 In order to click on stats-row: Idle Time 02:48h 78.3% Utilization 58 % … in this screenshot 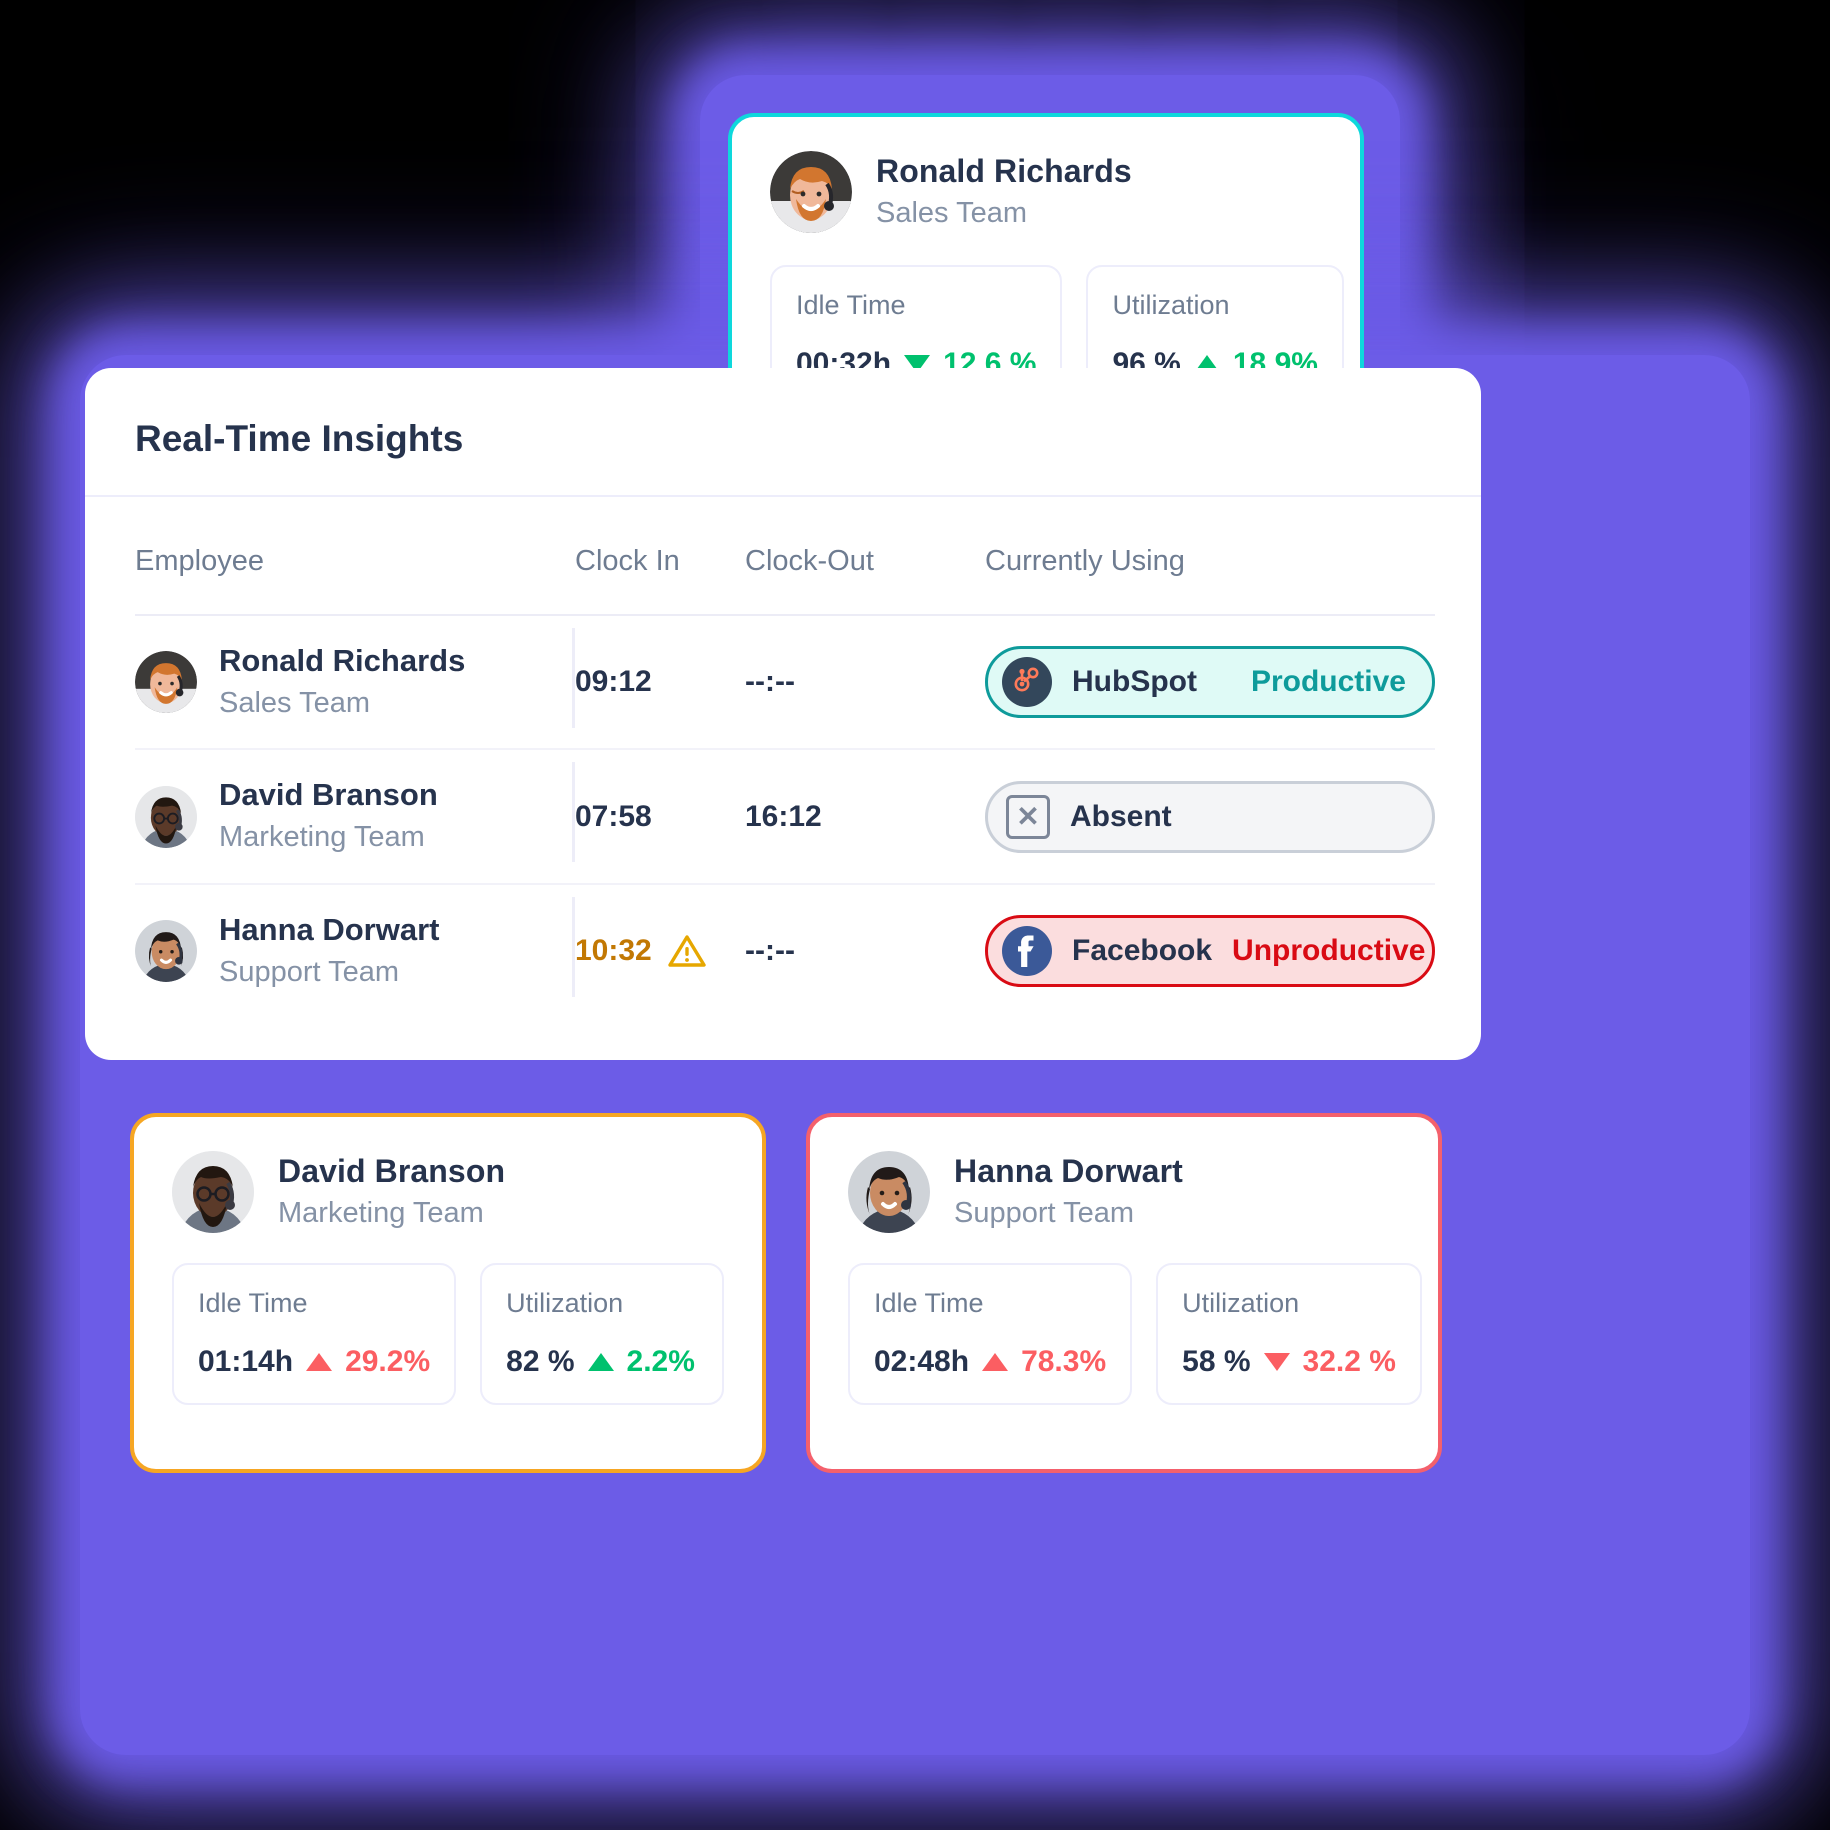, I will do `click(1135, 1334)`.